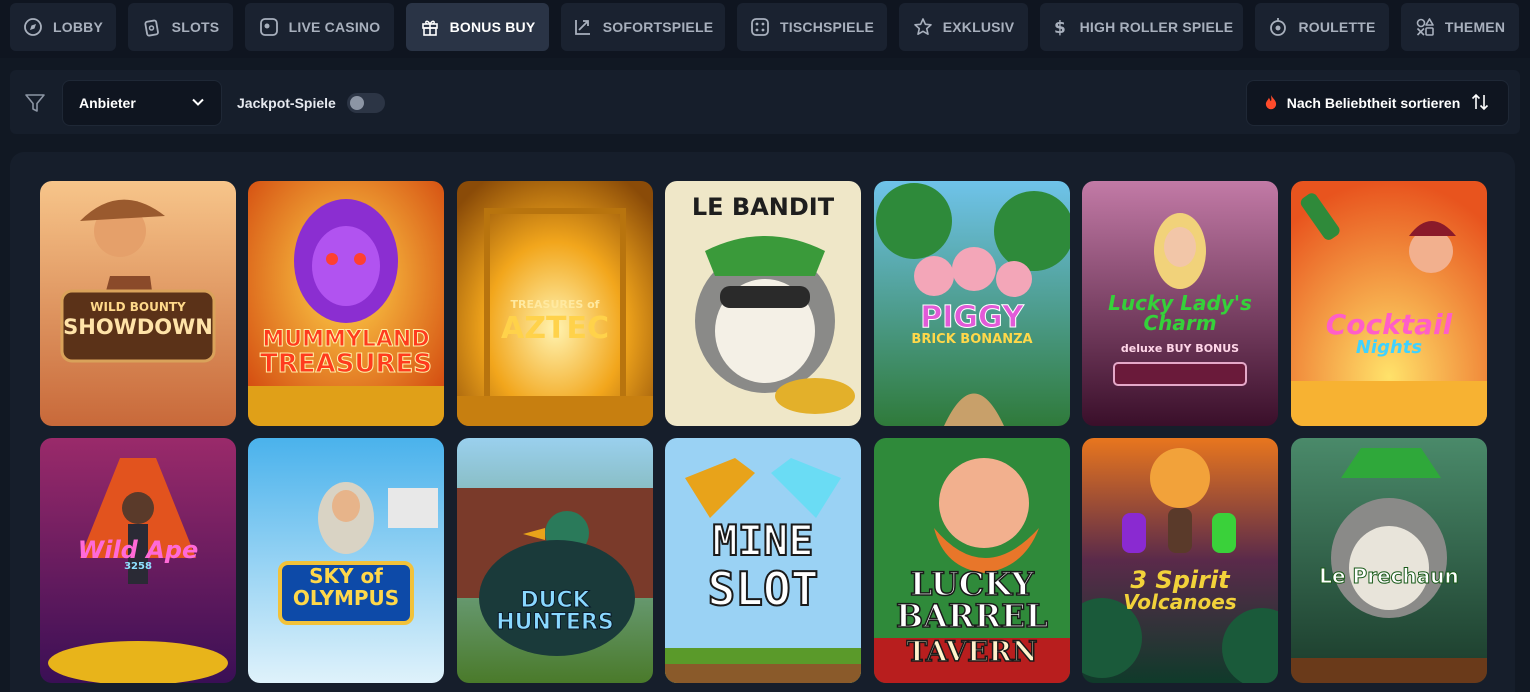  Describe the element at coordinates (138, 554) in the screenshot. I see `game-title: Wild Ape 3258` at that location.